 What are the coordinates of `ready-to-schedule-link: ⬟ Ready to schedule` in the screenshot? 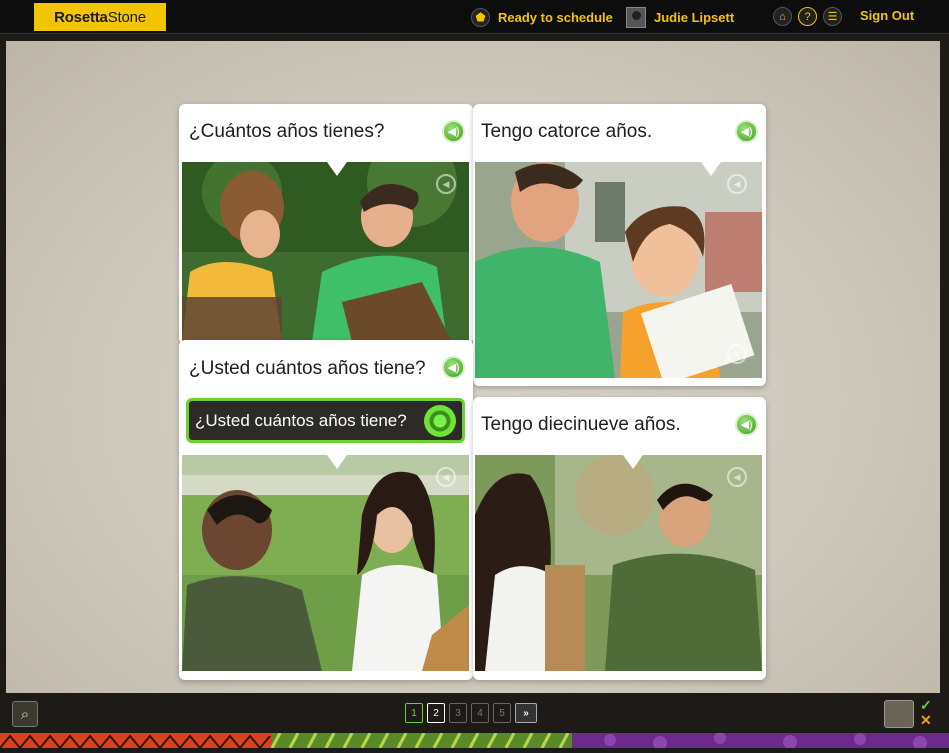 It's located at (542, 17).